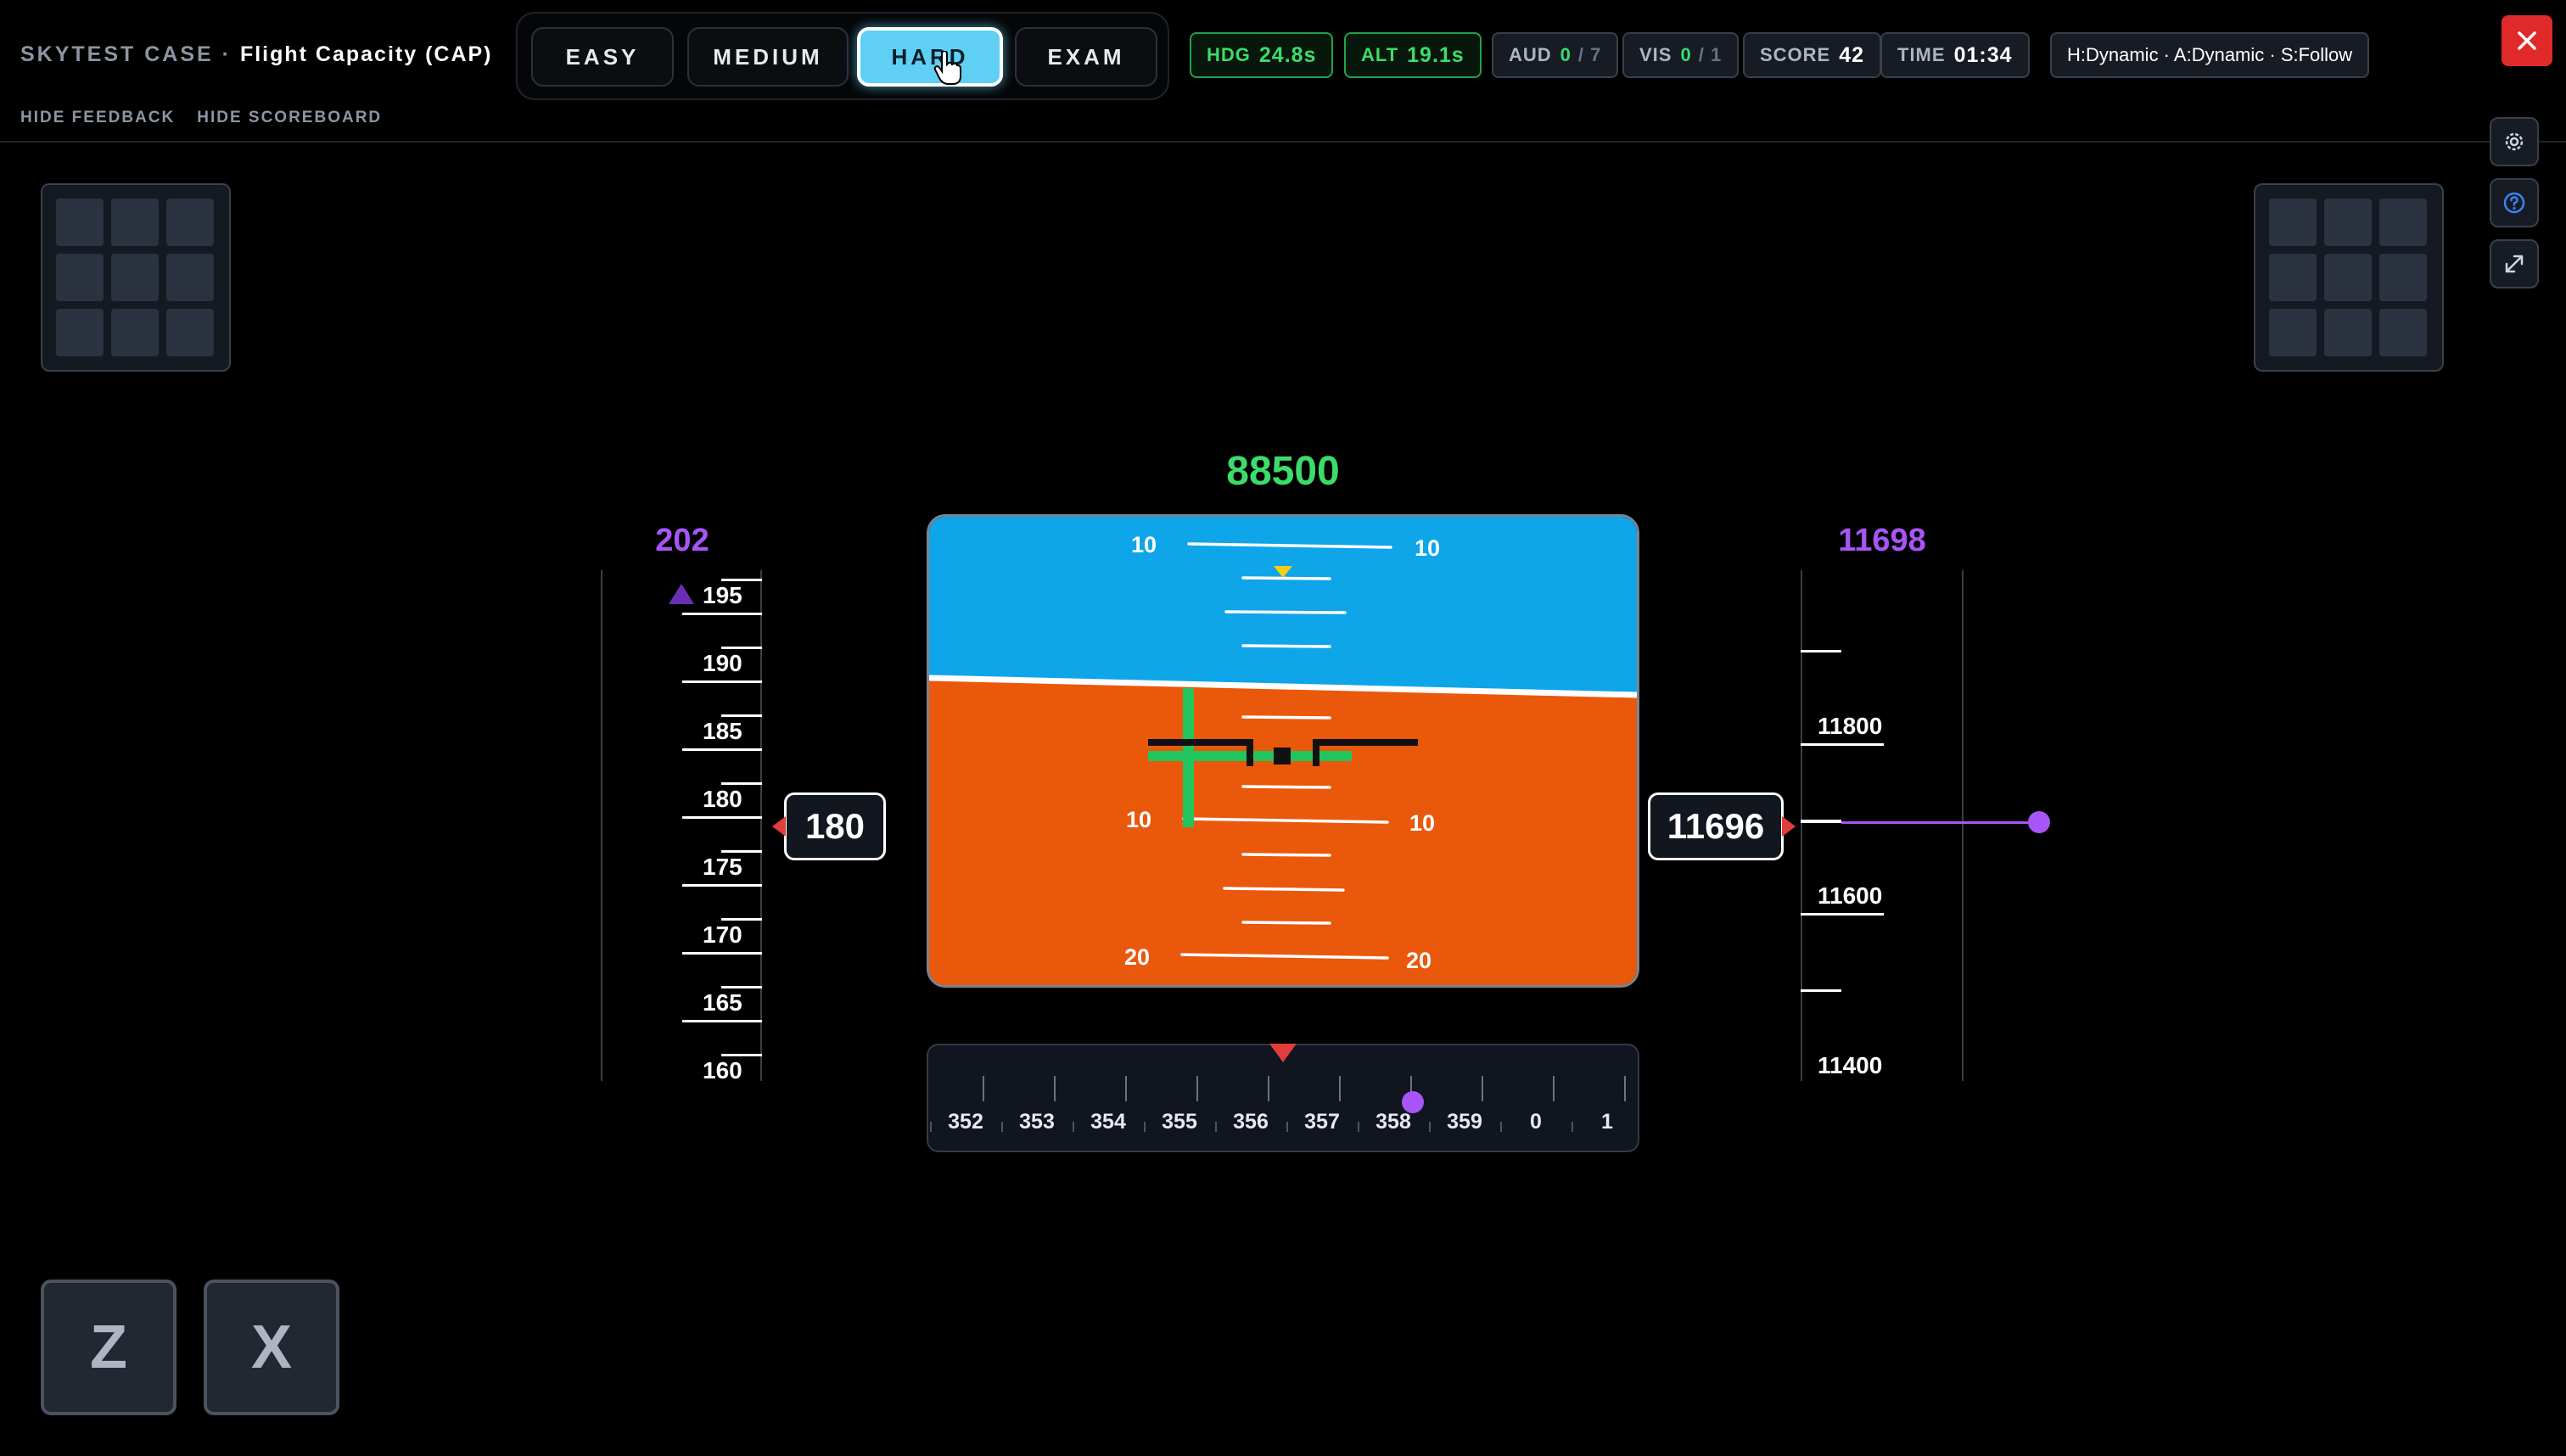 The height and width of the screenshot is (1456, 2566). Describe the element at coordinates (1850, 726) in the screenshot. I see `altitude-tick-label: 11800` at that location.